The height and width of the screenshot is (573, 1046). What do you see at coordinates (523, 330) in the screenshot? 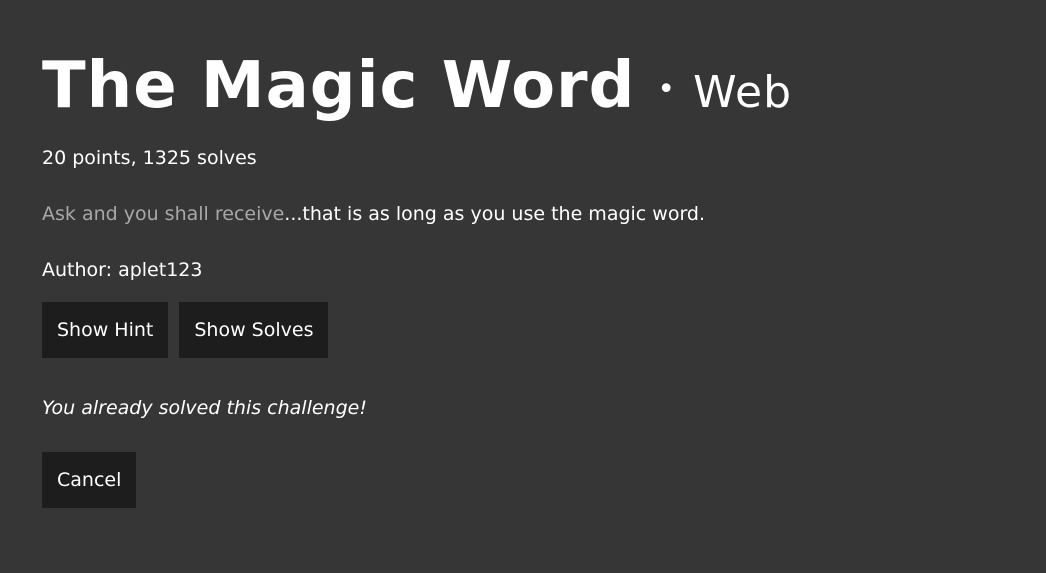
I see `challenge-actions: Show Hint Show Solves` at bounding box center [523, 330].